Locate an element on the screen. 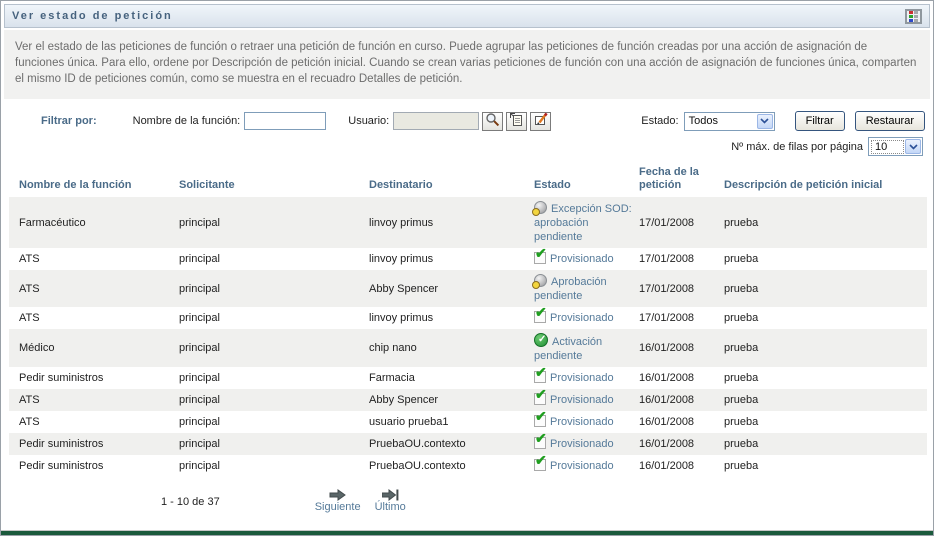  filter-button: Filtrar is located at coordinates (819, 121).